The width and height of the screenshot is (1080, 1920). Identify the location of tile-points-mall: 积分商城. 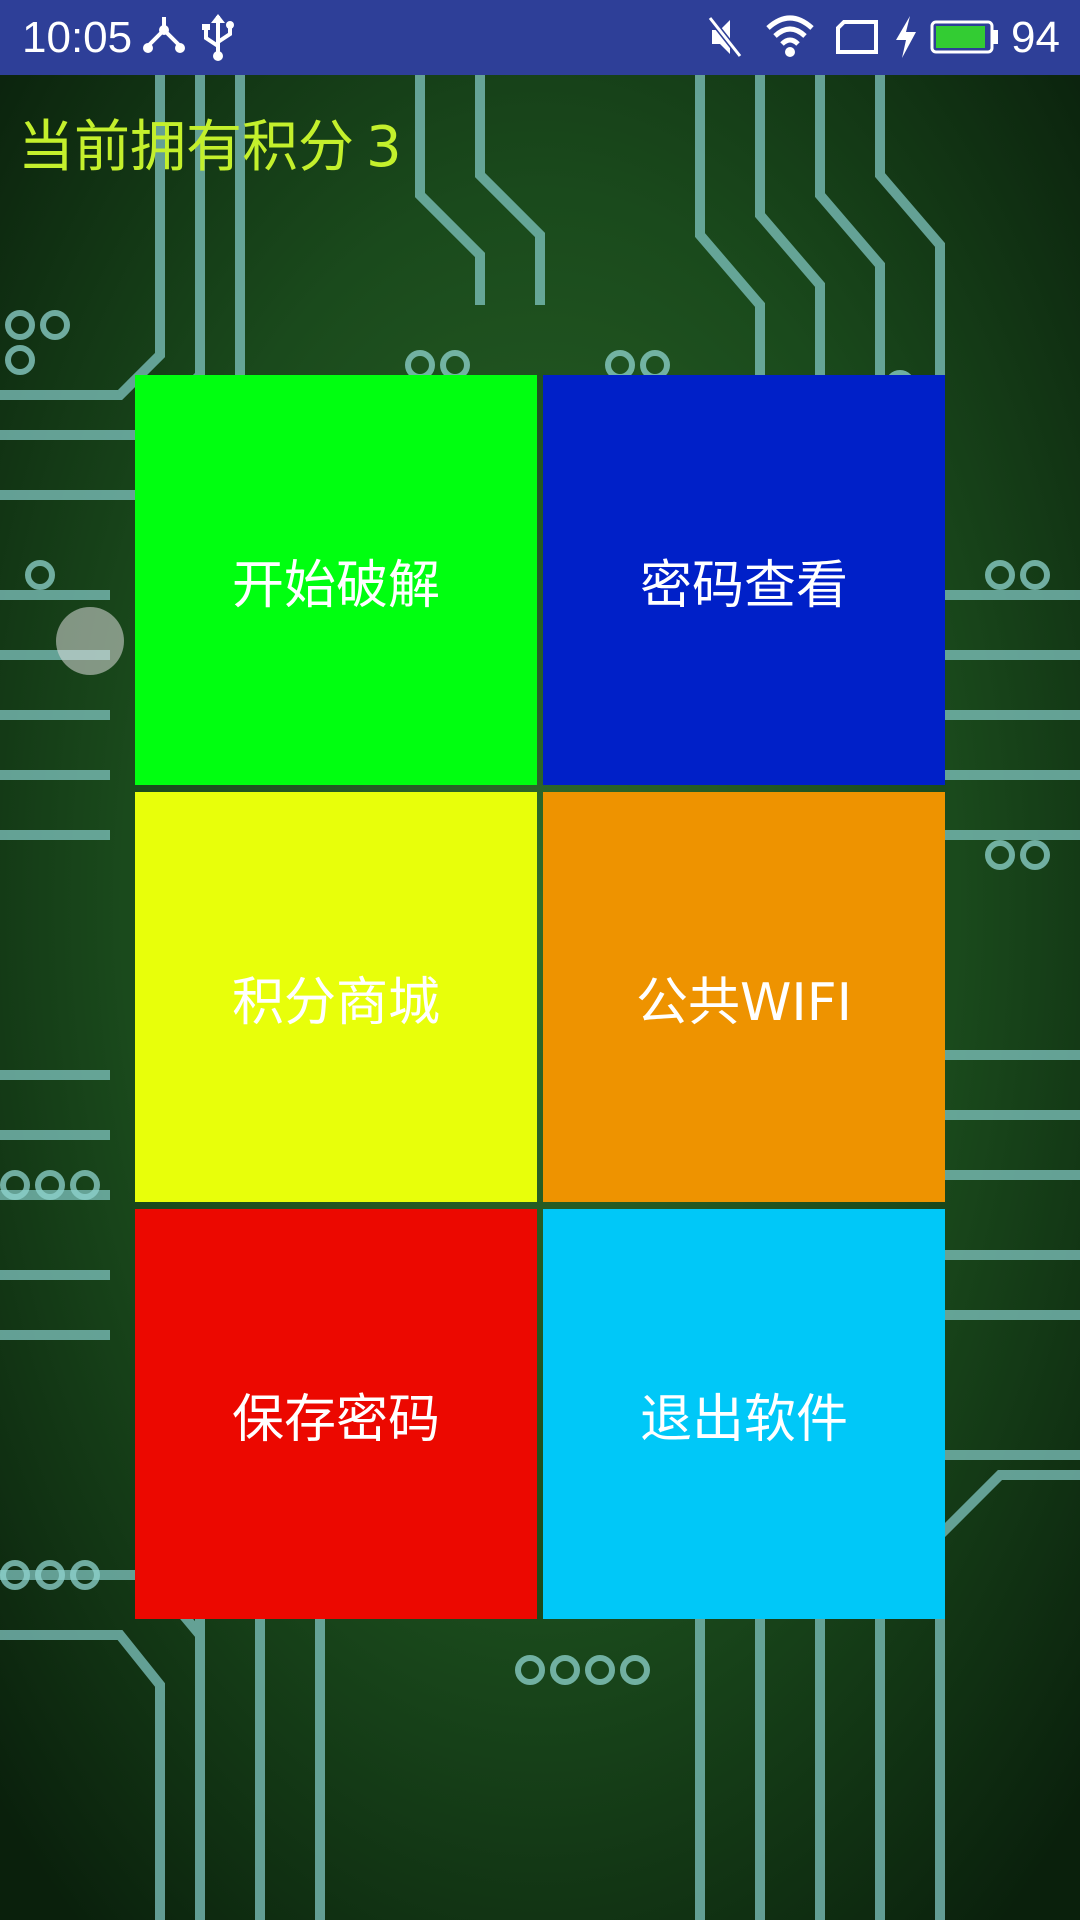
(336, 997).